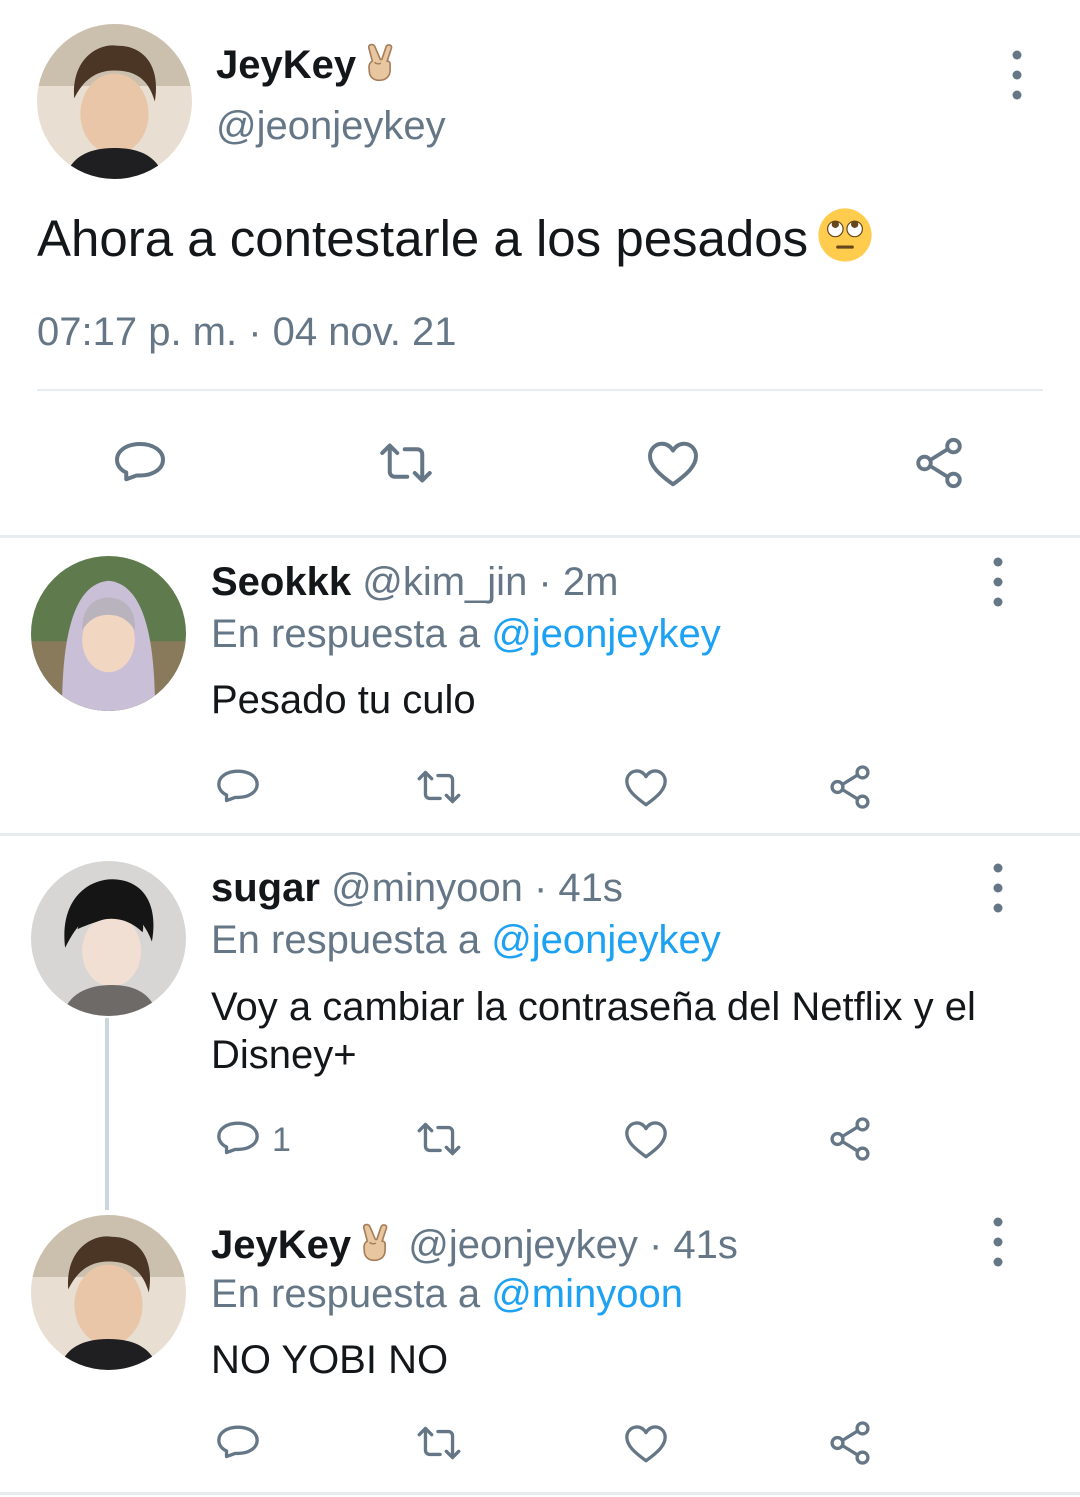 The width and height of the screenshot is (1080, 1497). Describe the element at coordinates (343, 700) in the screenshot. I see `reply-text: Pesado tu culo` at that location.